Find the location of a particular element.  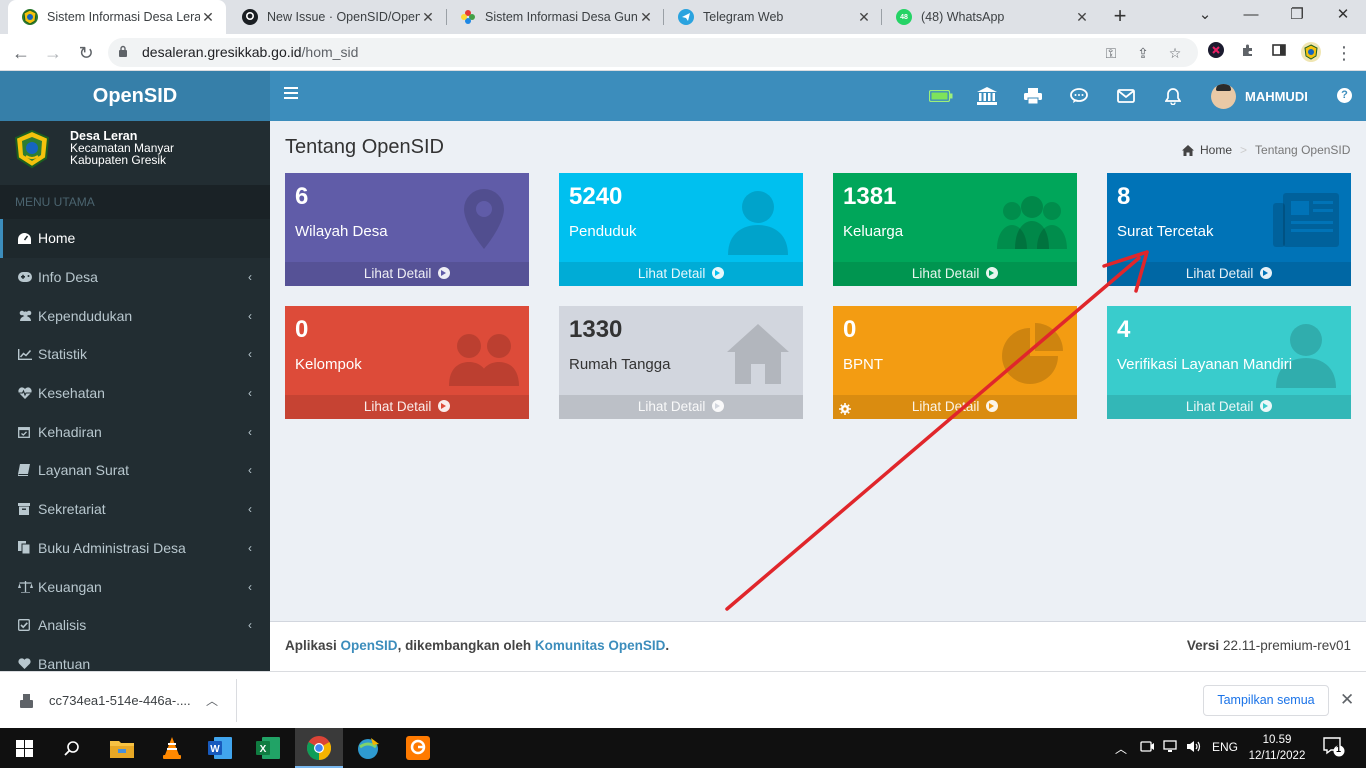

notification-center-icon: 1 is located at coordinates (1334, 748).